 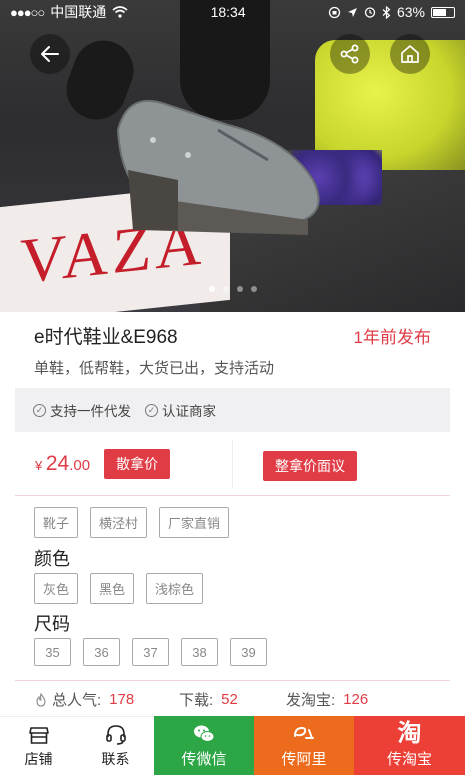 I want to click on badge-dropship: ✓ 支持一件代发, so click(x=82, y=410).